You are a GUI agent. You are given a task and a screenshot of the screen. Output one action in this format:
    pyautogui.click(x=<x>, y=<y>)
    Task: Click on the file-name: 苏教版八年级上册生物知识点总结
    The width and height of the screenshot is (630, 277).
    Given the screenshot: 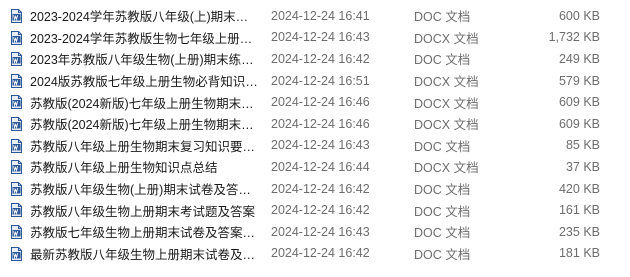 What is the action you would take?
    pyautogui.click(x=124, y=168)
    